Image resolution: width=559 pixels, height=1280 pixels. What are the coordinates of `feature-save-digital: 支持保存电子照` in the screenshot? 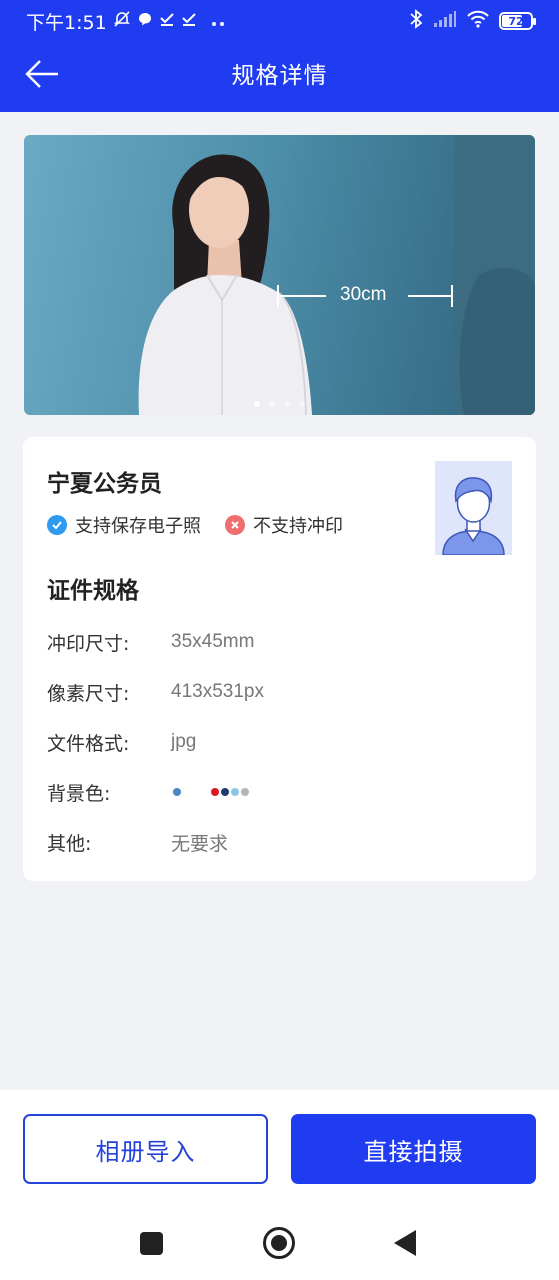 It's located at (124, 525).